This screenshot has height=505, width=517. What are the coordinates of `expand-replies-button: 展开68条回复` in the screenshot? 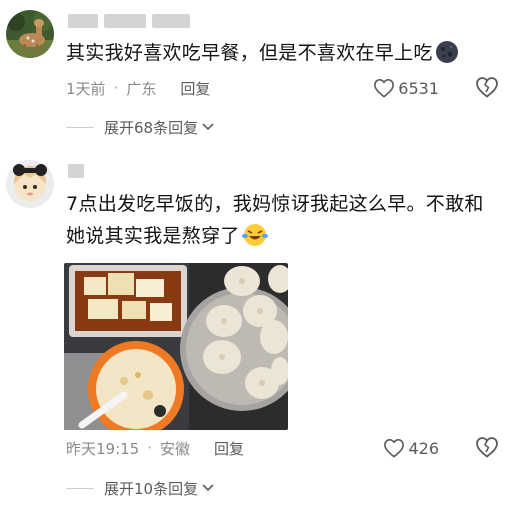 It's located at (140, 127).